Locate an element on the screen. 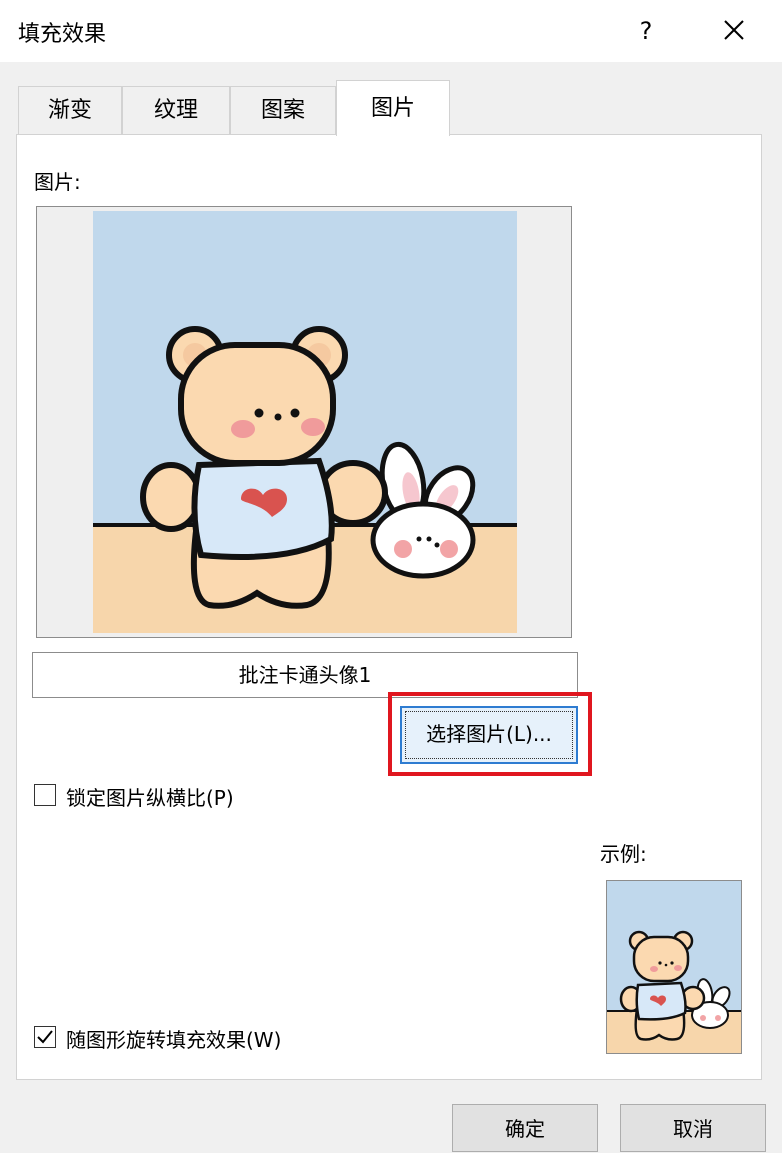 This screenshot has width=782, height=1153. close-button is located at coordinates (734, 31).